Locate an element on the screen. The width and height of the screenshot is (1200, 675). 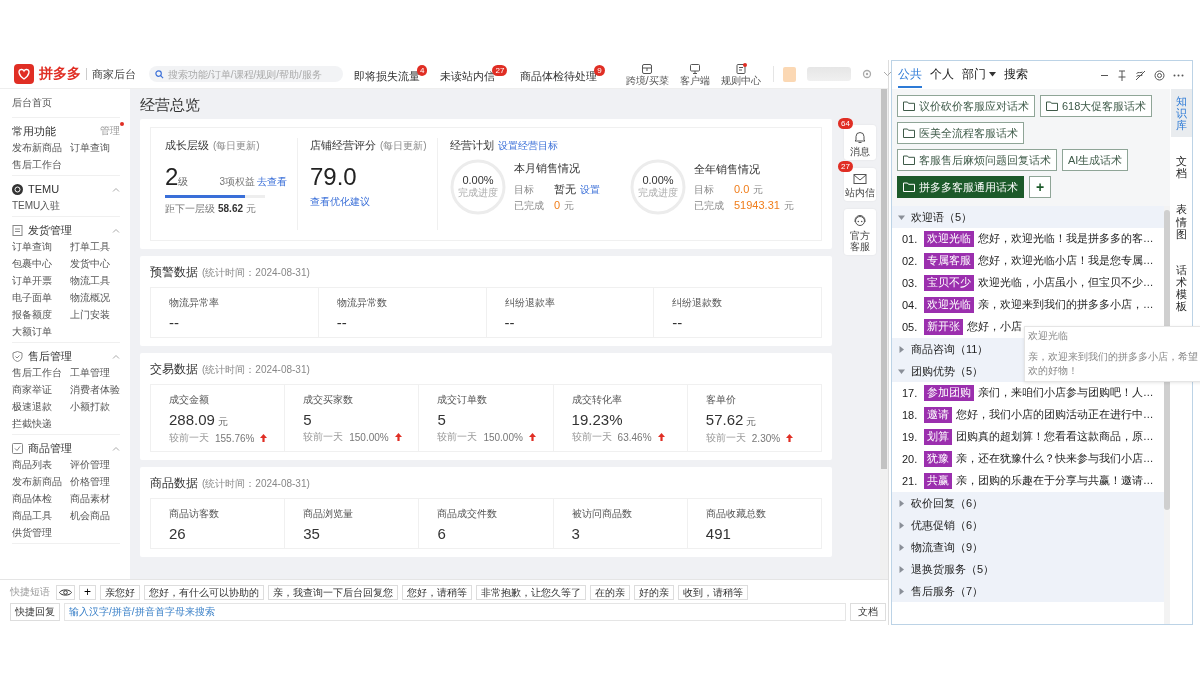
card-title: 预警数据 is located at coordinates (174, 272).